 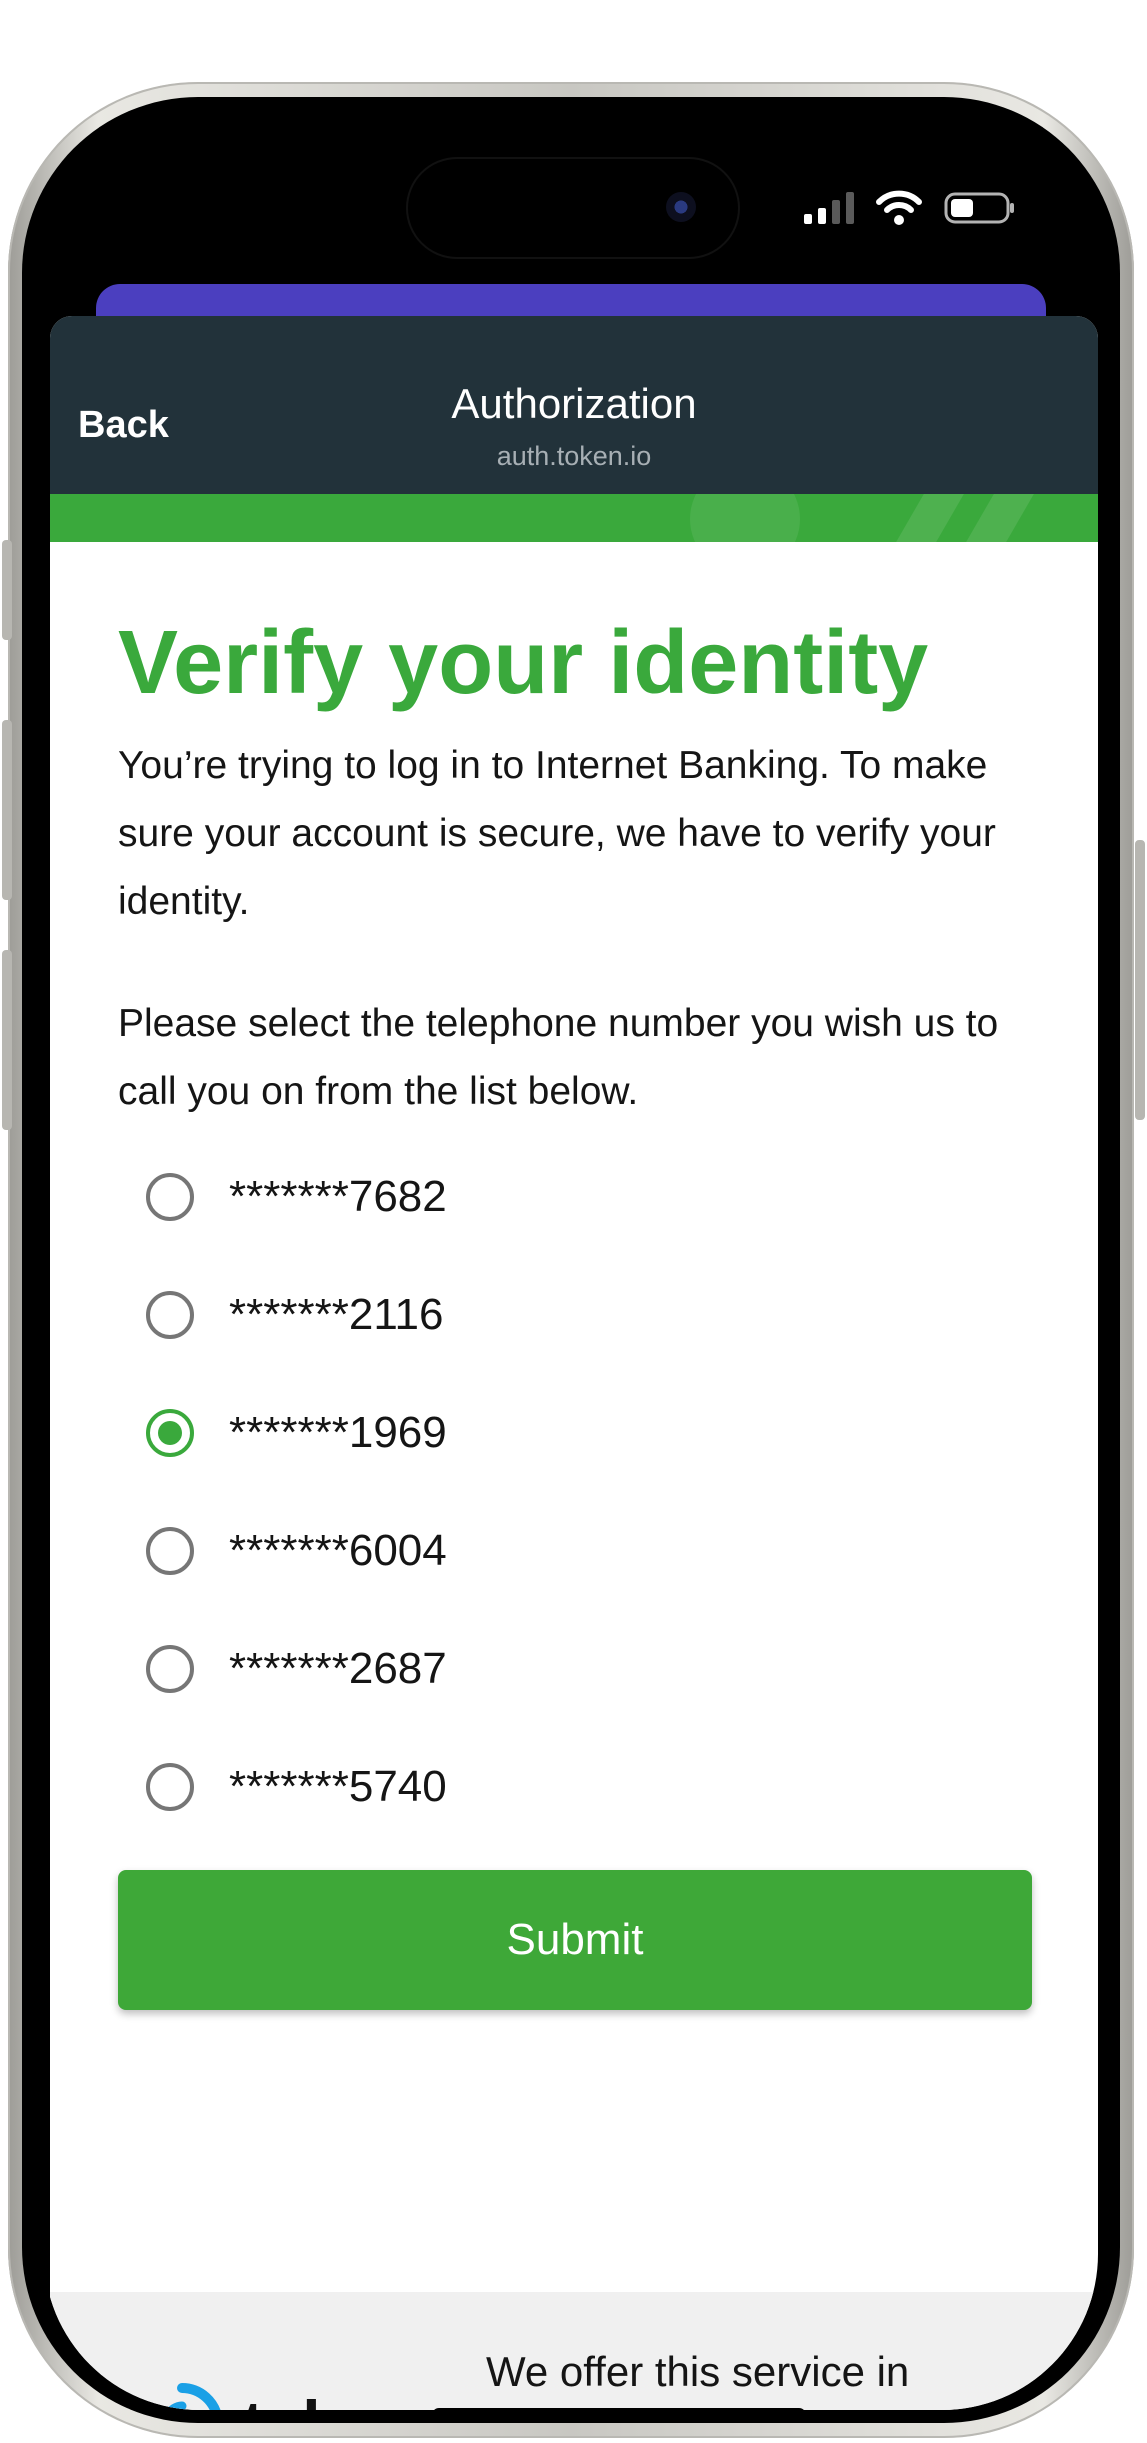 What do you see at coordinates (575, 1940) in the screenshot?
I see `submit-button: Submit` at bounding box center [575, 1940].